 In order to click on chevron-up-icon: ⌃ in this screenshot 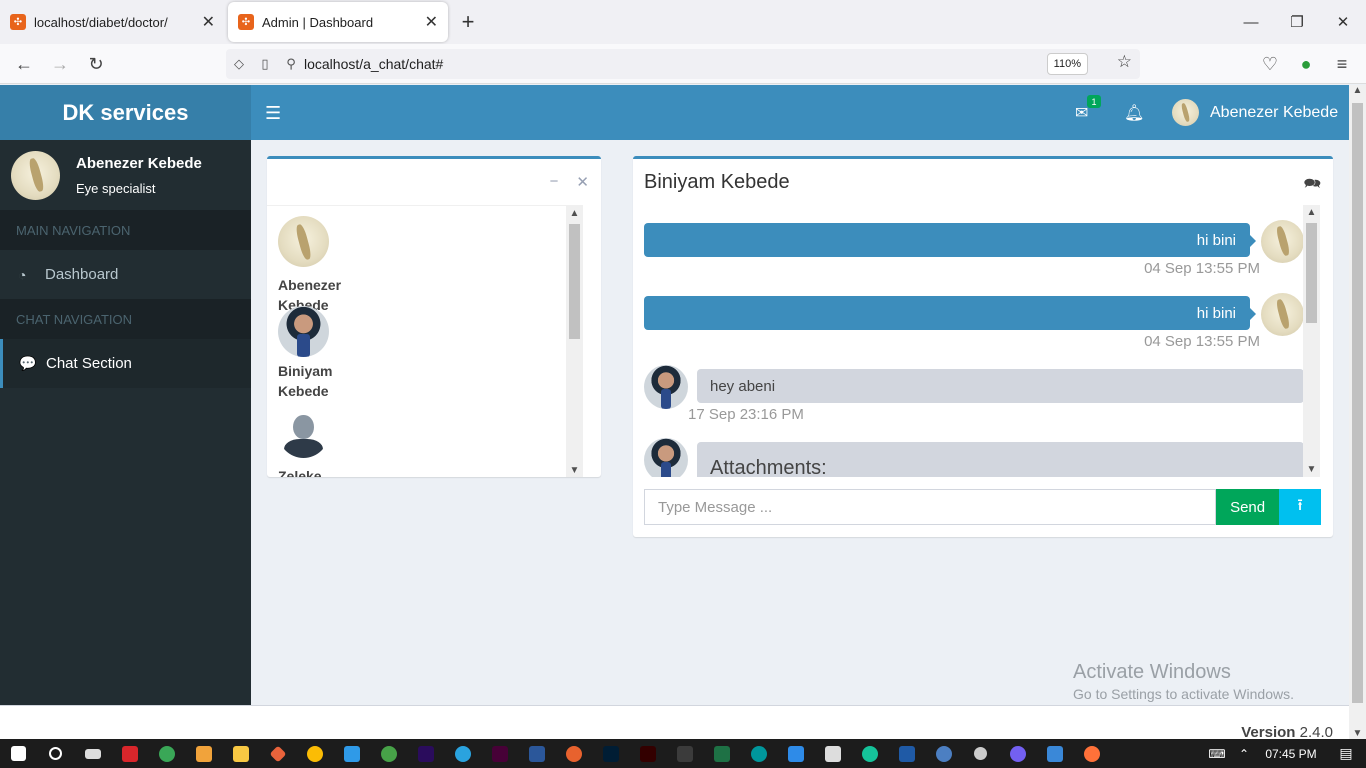, I will do `click(1244, 754)`.